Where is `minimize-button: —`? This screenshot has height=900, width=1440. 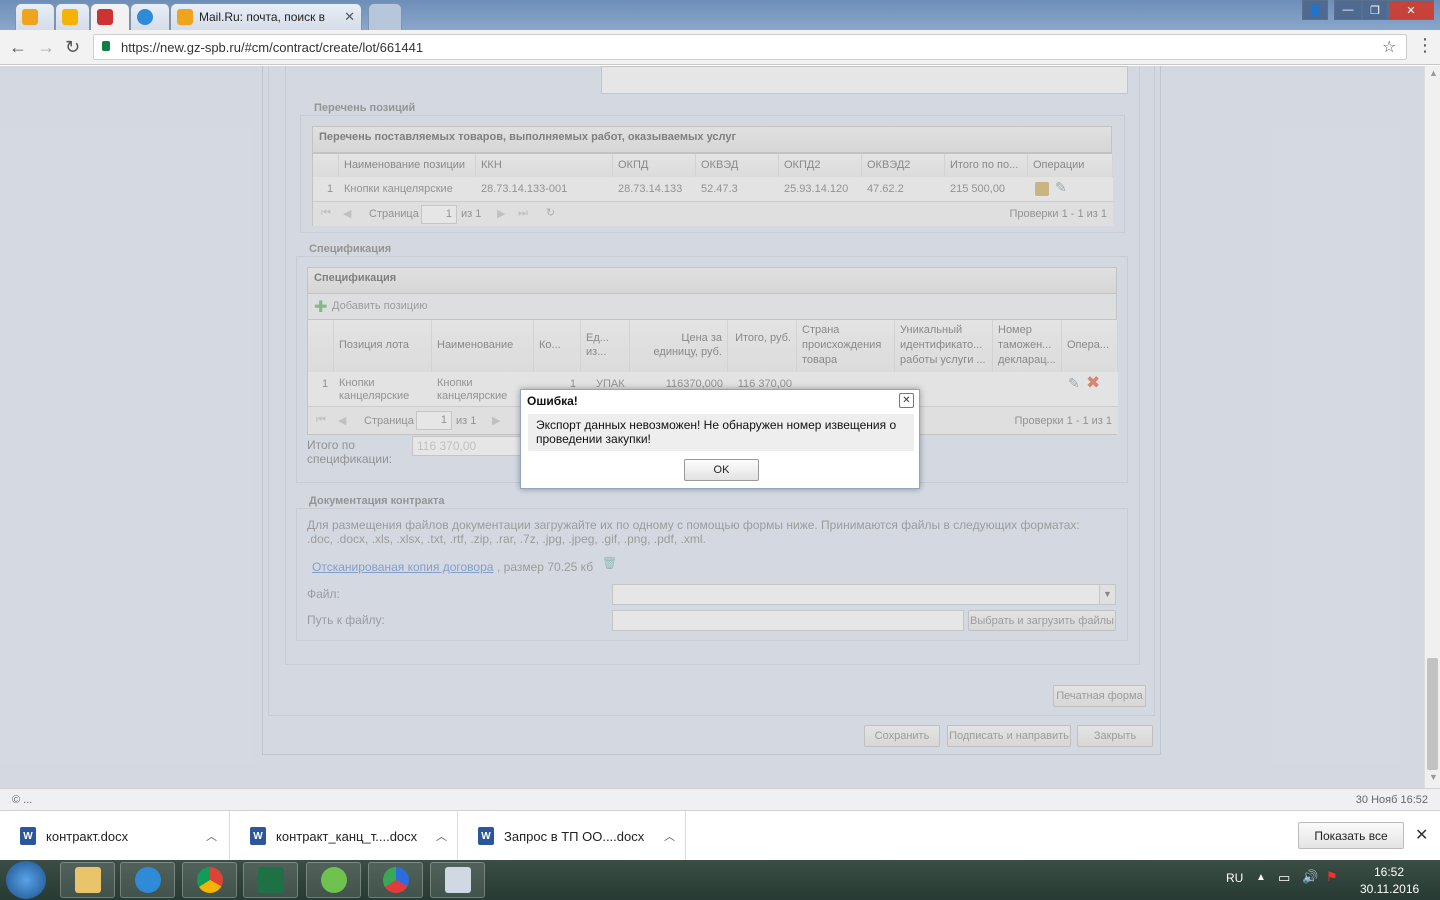
minimize-button: — is located at coordinates (1348, 10).